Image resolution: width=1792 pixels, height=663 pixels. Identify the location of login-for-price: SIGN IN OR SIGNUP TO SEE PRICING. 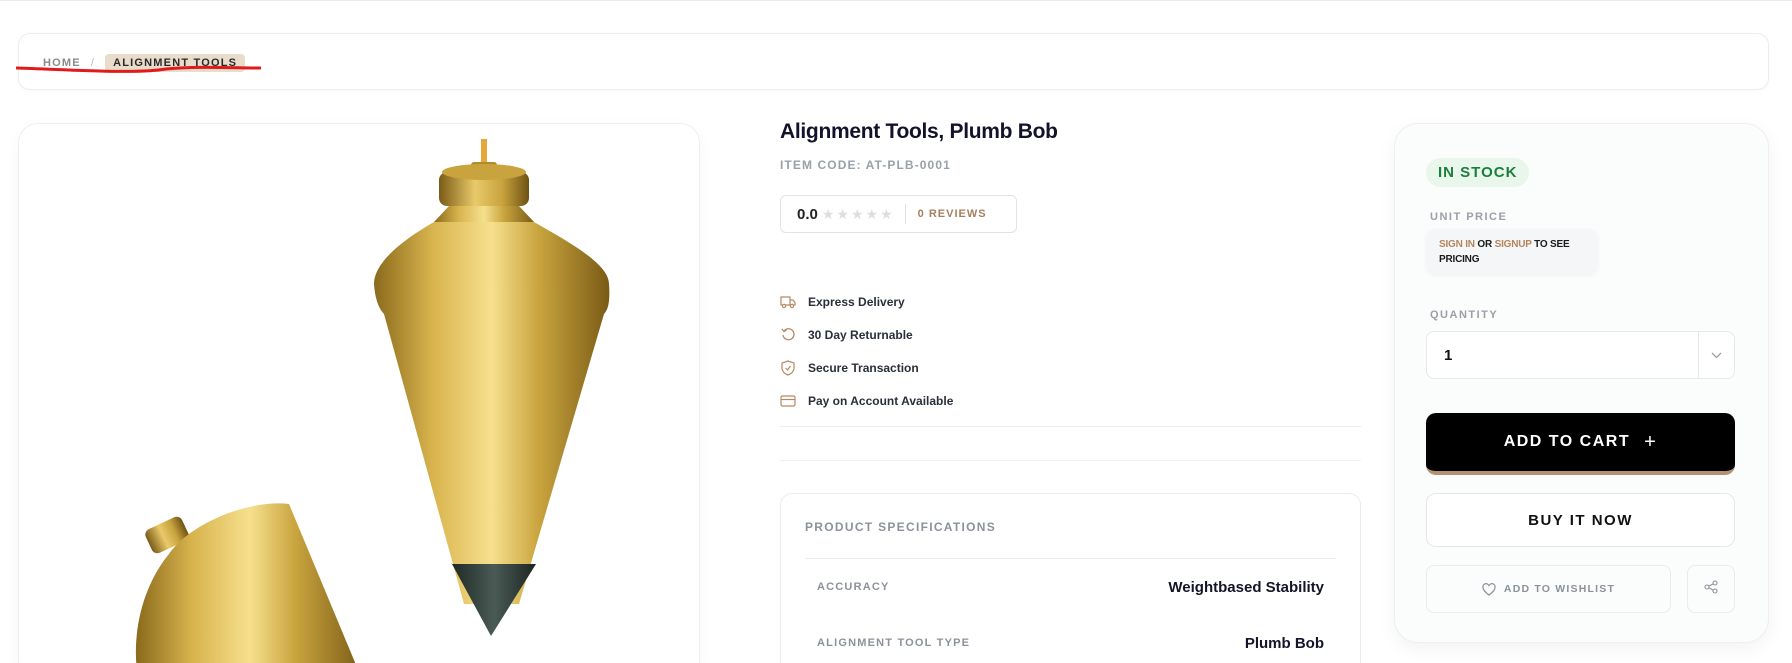
(1512, 251).